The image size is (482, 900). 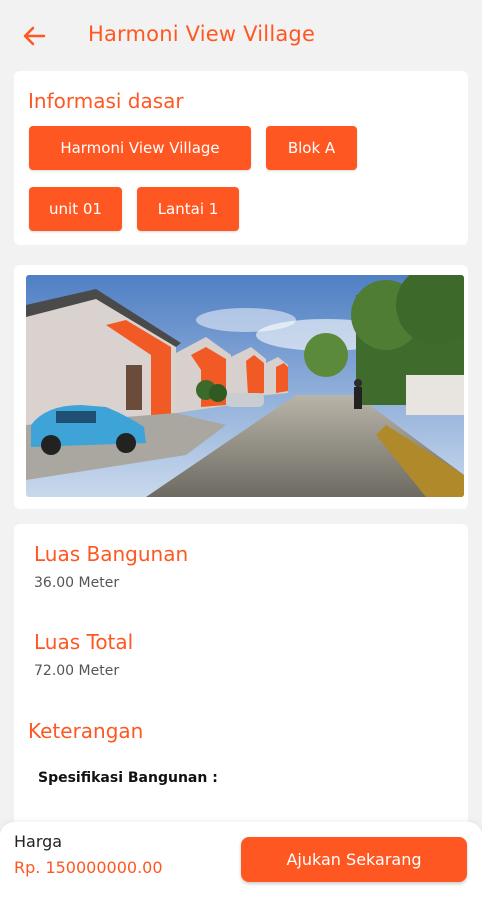 What do you see at coordinates (188, 209) in the screenshot?
I see `chip-floor: Lantai 1` at bounding box center [188, 209].